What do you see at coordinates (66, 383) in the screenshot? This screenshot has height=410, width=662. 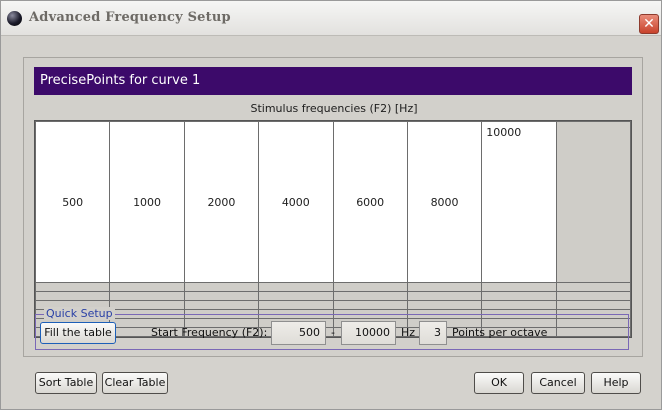 I see `sort-table-button: Sort Table` at bounding box center [66, 383].